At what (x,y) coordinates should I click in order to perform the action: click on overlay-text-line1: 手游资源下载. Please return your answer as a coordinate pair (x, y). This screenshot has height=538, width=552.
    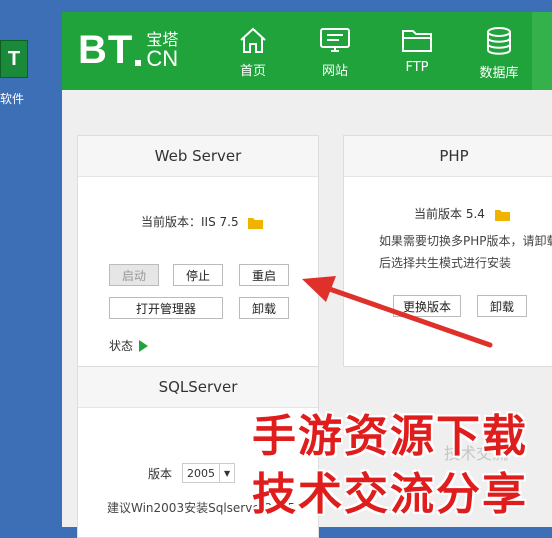
    Looking at the image, I should click on (390, 436).